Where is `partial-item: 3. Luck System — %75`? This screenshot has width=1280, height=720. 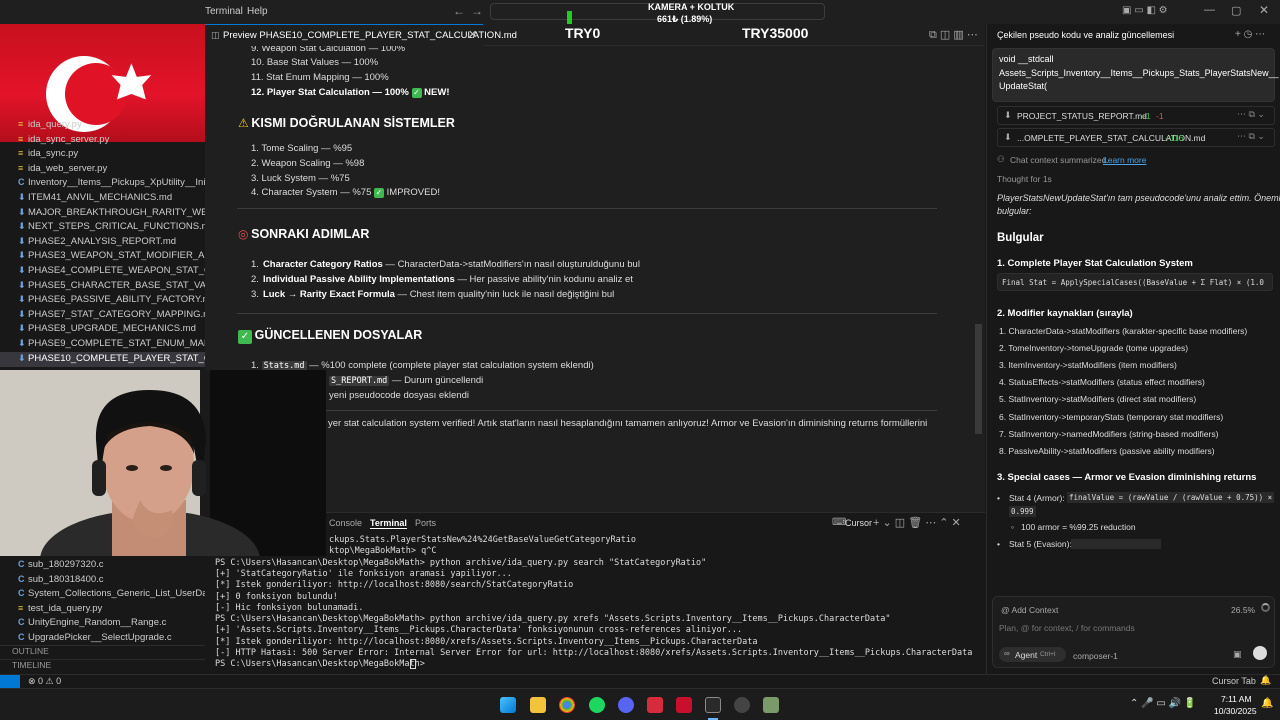 partial-item: 3. Luck System — %75 is located at coordinates (300, 178).